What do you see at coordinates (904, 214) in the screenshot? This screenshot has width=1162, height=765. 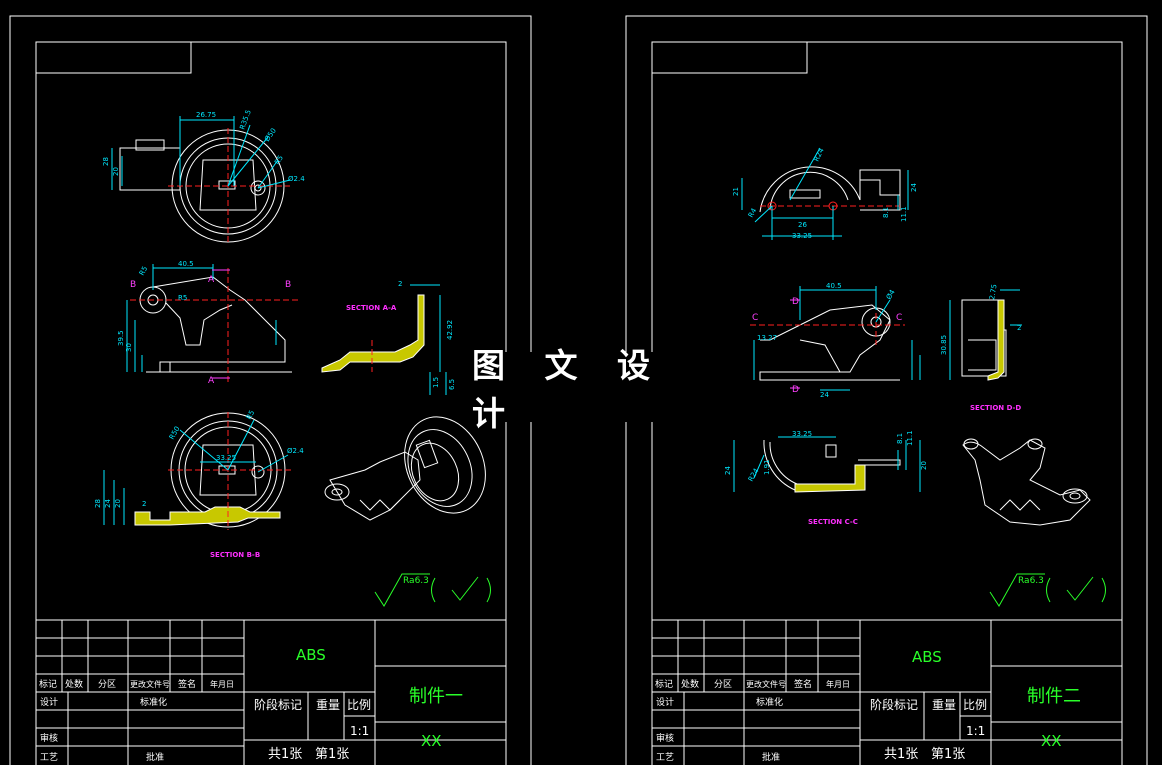 I see `dim-label: 11.1` at bounding box center [904, 214].